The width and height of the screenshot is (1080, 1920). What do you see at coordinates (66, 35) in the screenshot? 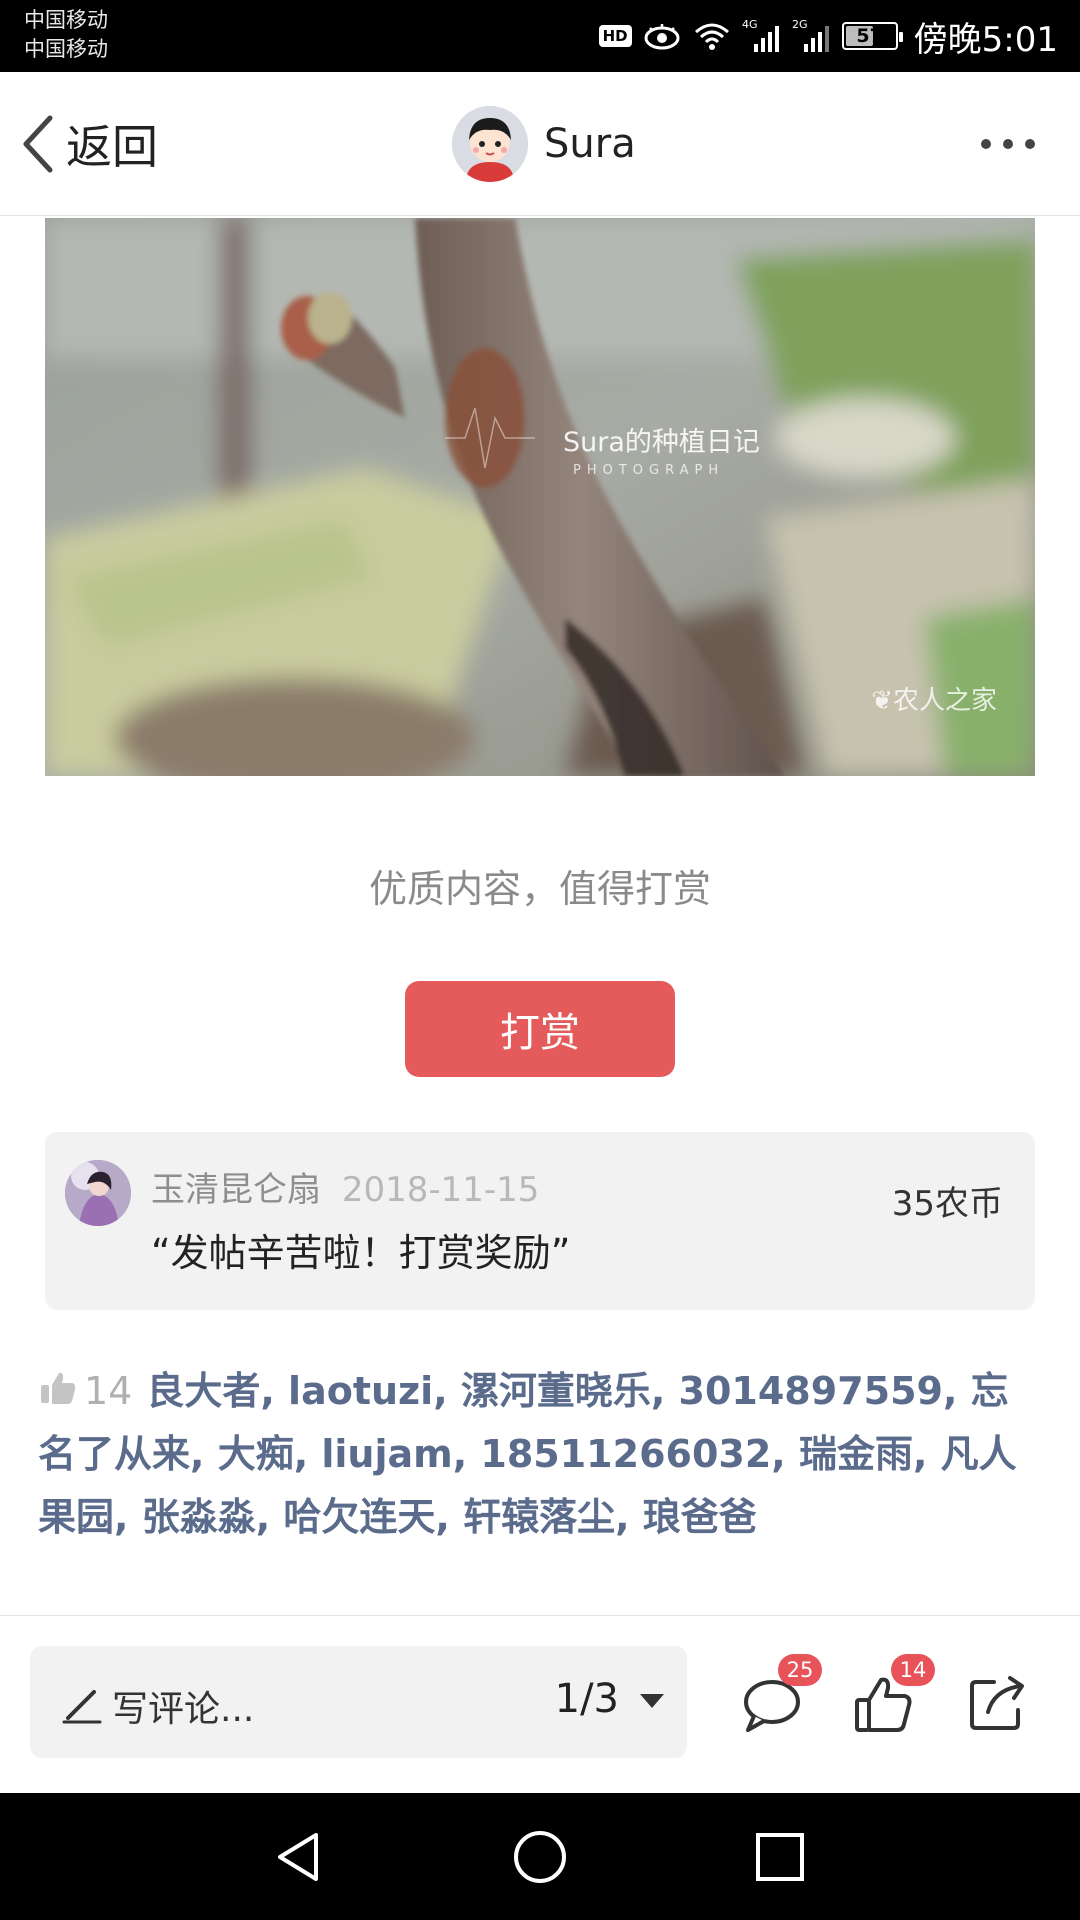
I see `carrier-info: 中国移动 中国移动` at bounding box center [66, 35].